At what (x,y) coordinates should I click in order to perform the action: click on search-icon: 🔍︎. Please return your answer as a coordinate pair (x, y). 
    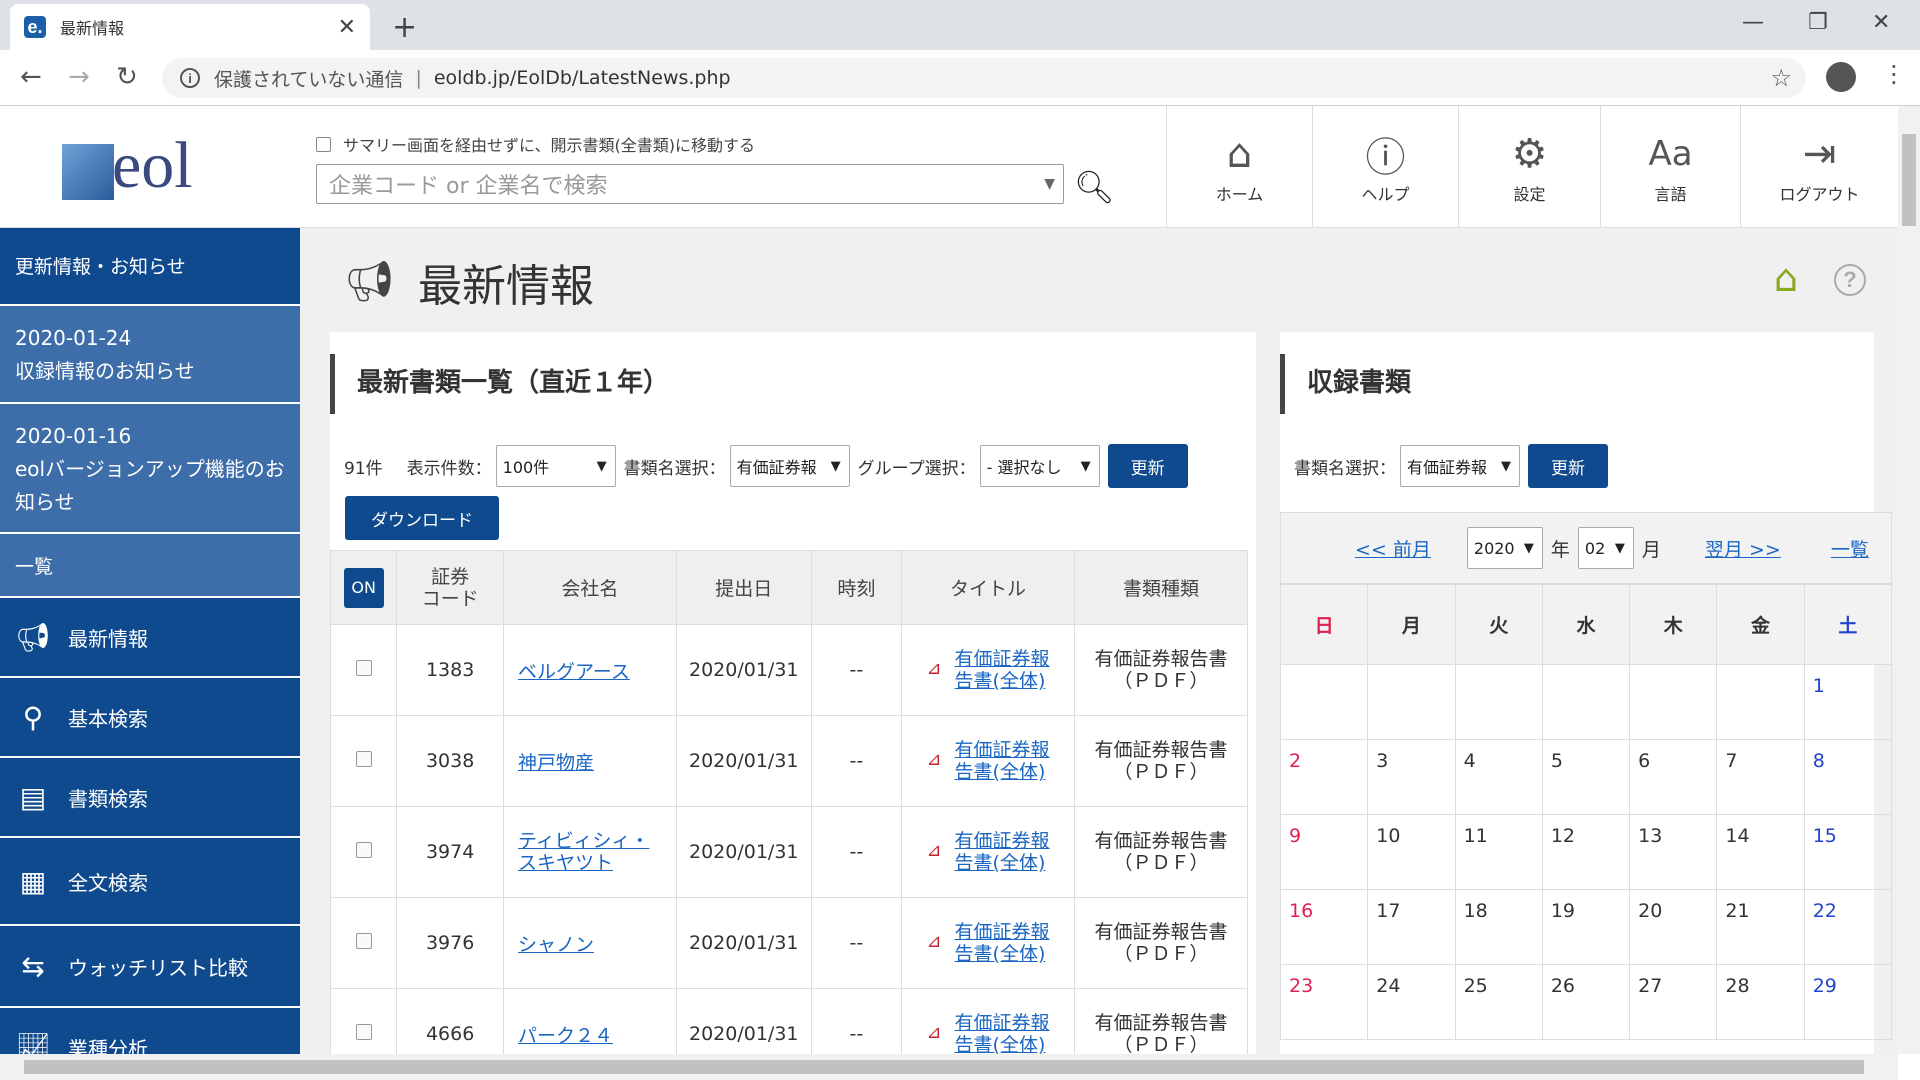
    Looking at the image, I should click on (1094, 187).